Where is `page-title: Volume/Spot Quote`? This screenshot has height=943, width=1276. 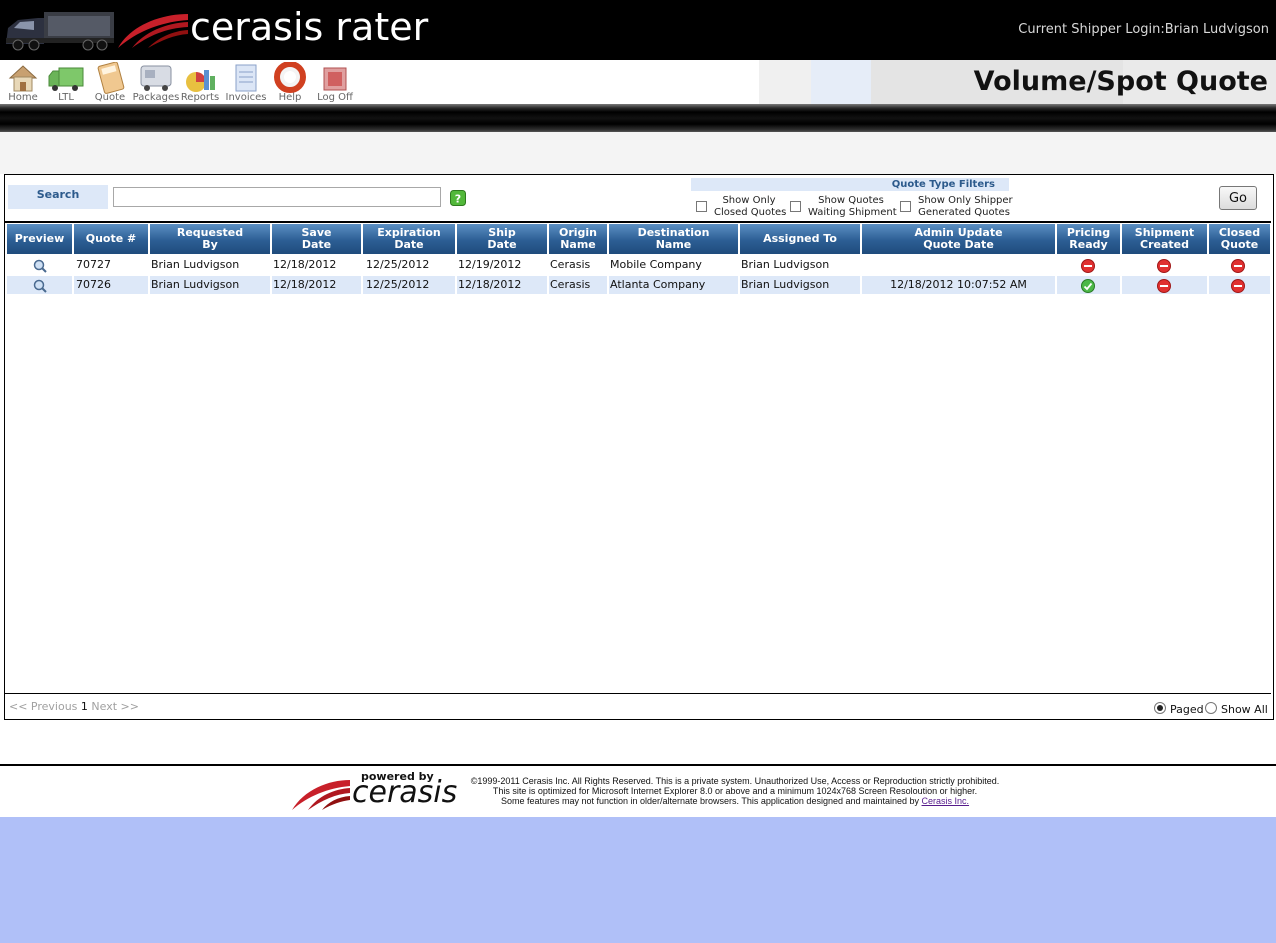 page-title: Volume/Spot Quote is located at coordinates (1120, 81).